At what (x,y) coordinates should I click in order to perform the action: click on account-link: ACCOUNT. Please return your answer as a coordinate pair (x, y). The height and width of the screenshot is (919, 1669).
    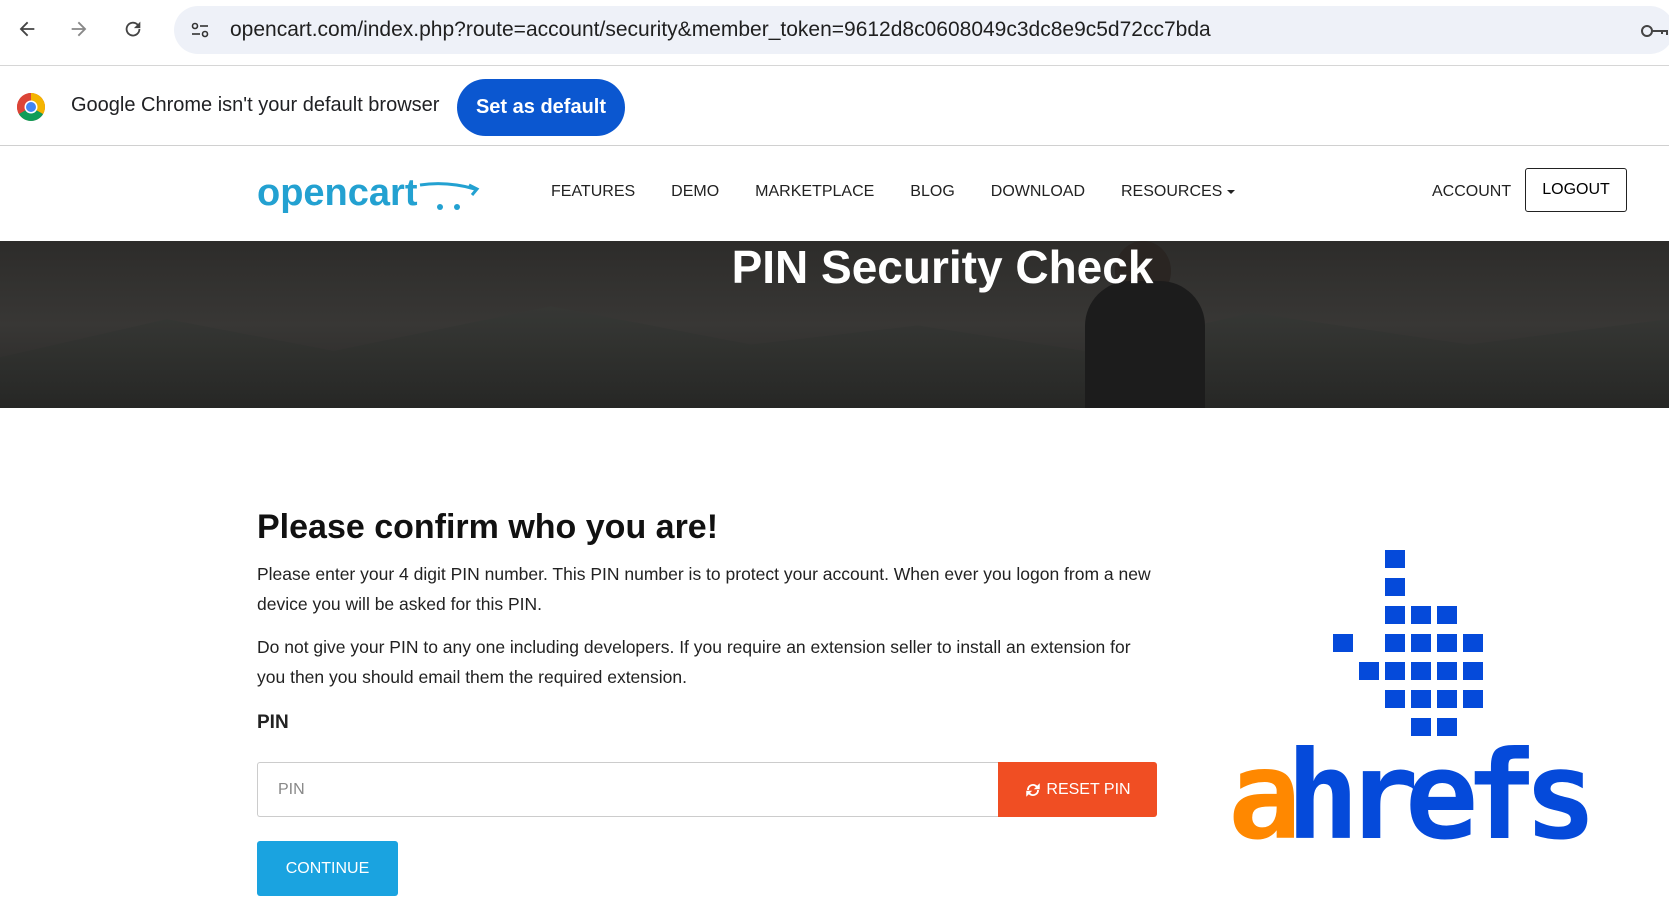
    Looking at the image, I should click on (1471, 192).